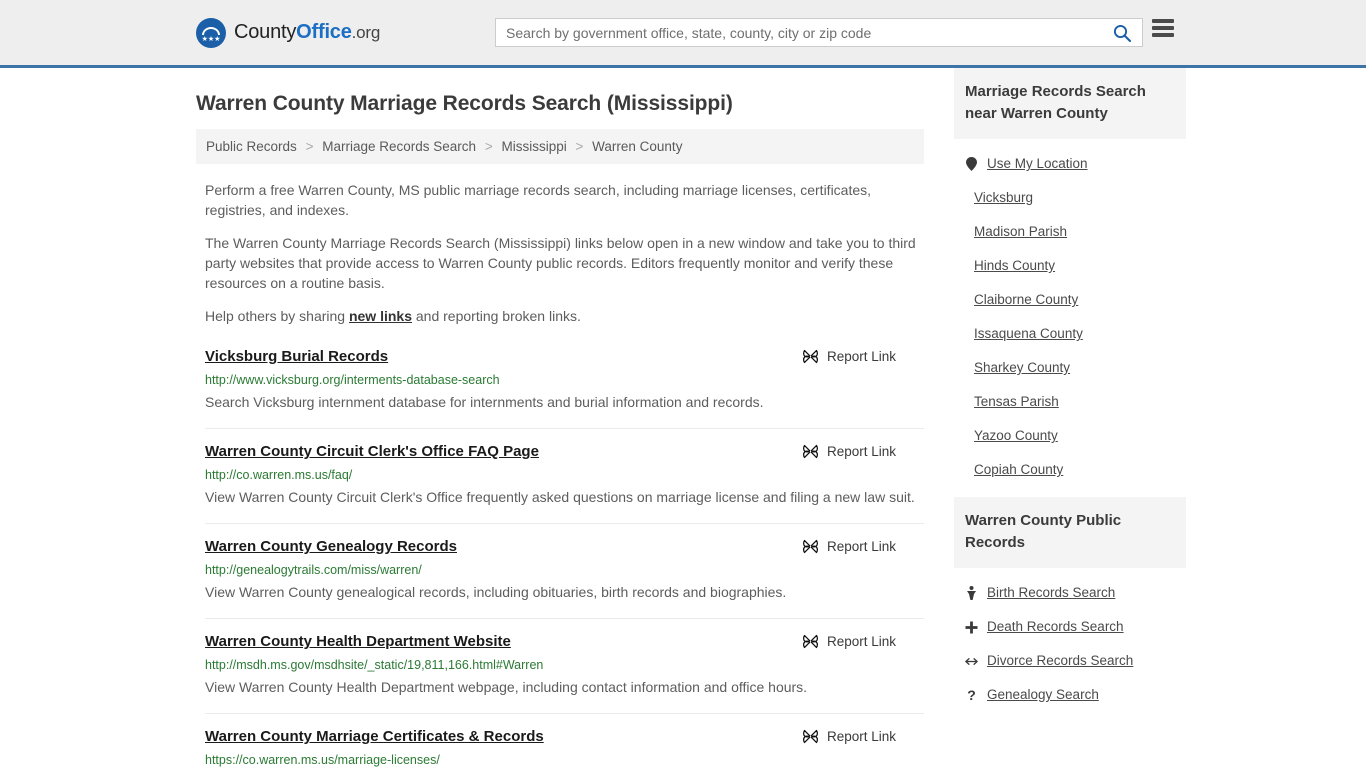 This screenshot has width=1366, height=768. I want to click on sidebar-nearby-item: Vicksburg, so click(1075, 198).